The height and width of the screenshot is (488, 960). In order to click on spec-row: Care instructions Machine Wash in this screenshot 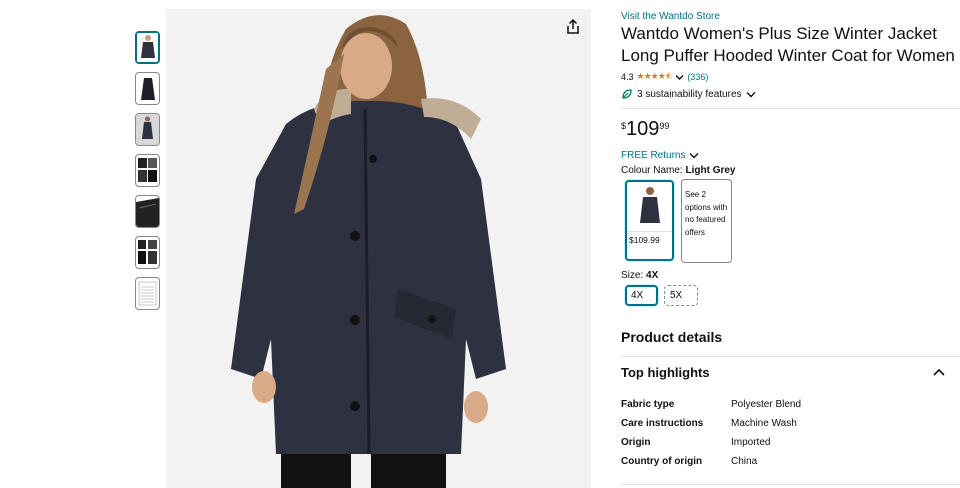, I will do `click(786, 423)`.